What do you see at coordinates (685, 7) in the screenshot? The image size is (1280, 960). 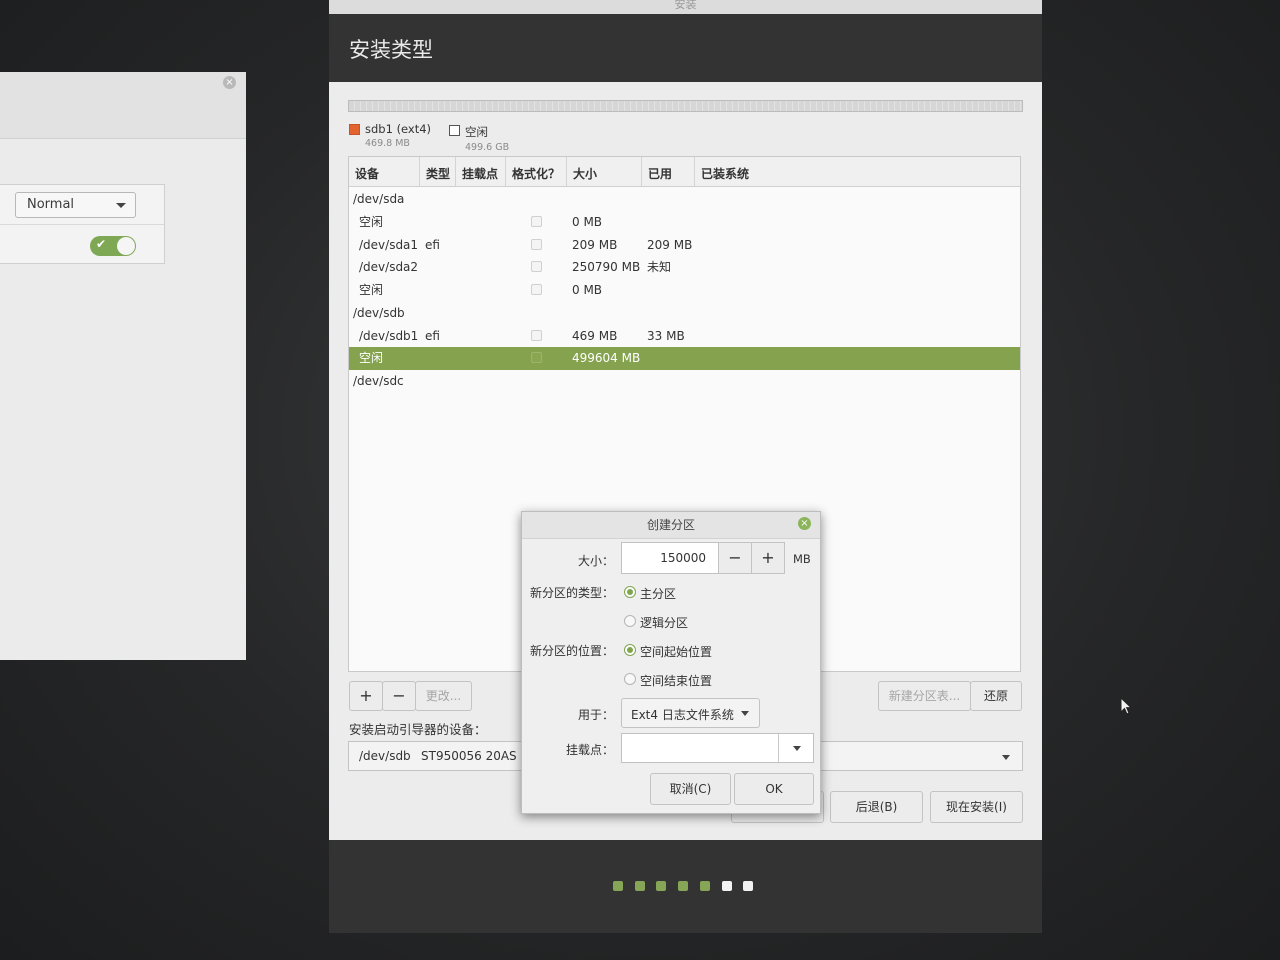 I see `window-titlebar: 安装` at bounding box center [685, 7].